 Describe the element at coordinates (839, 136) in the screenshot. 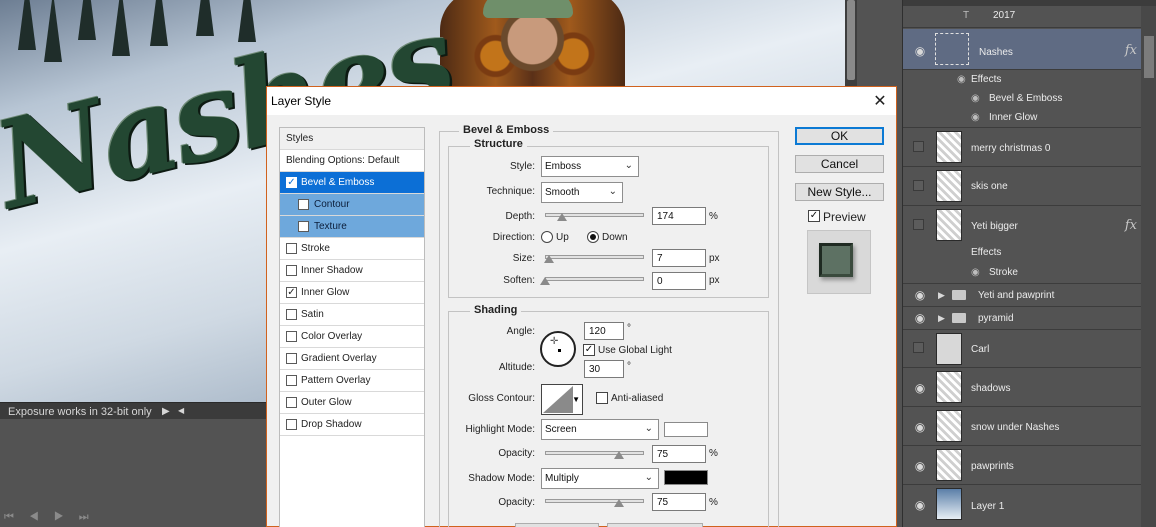

I see `ok-button: OK` at that location.